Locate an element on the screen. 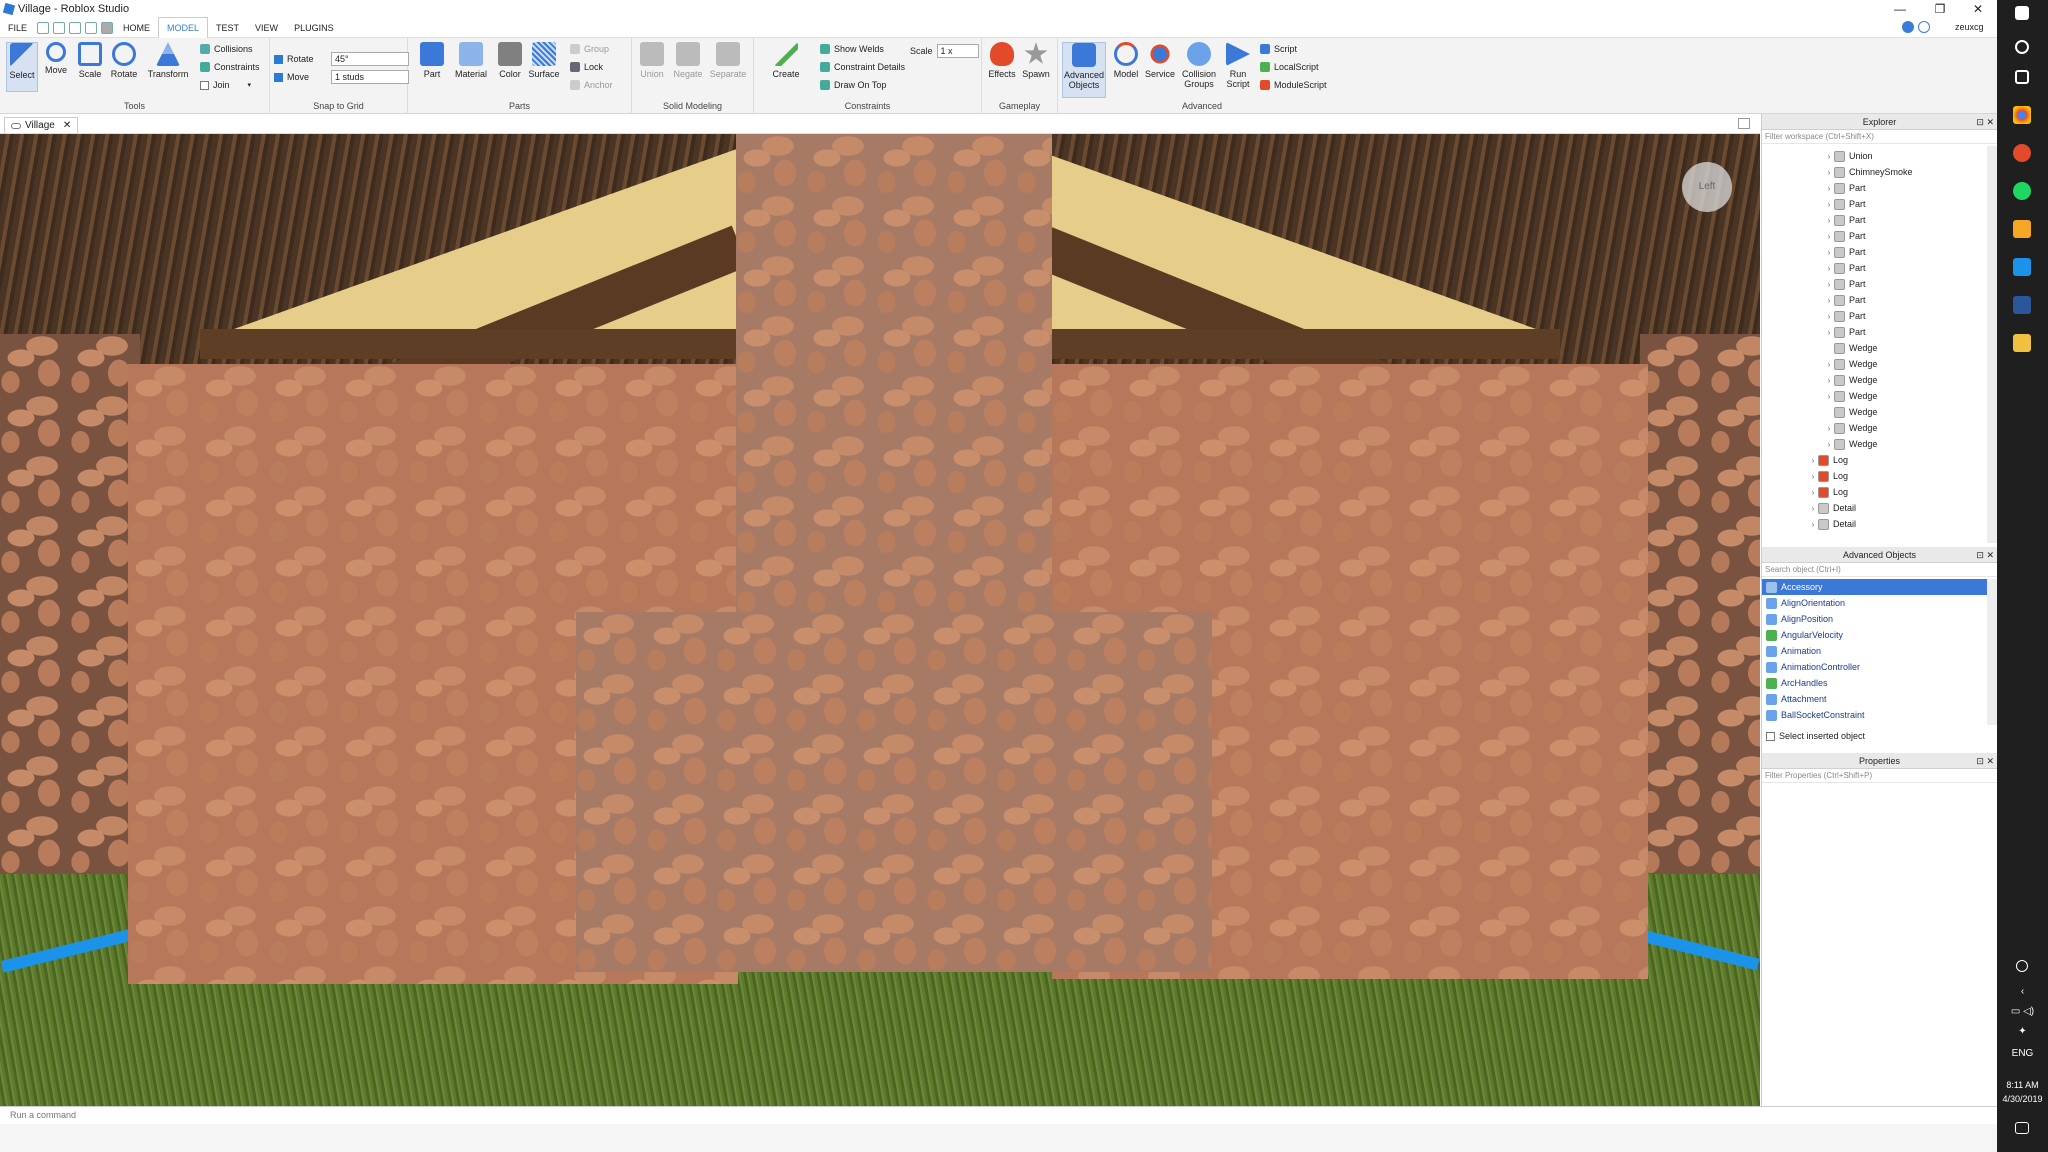  explorer-scrollbar is located at coordinates (1992, 344).